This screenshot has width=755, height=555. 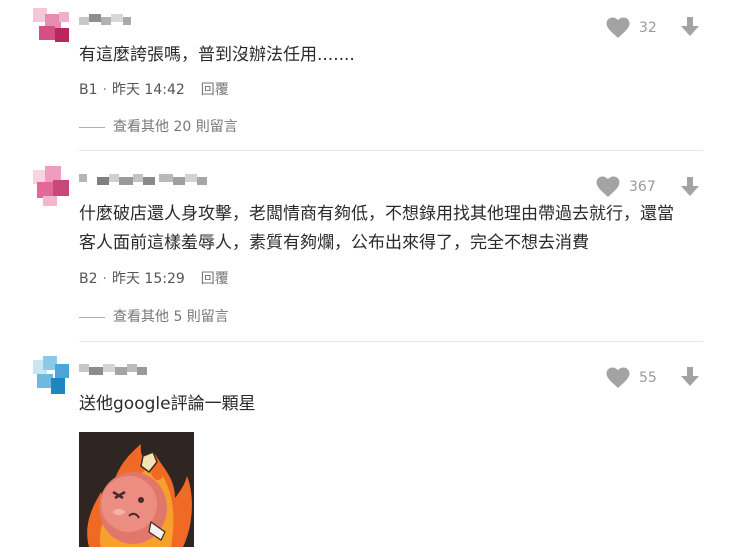 What do you see at coordinates (148, 90) in the screenshot?
I see `timestamp: 昨天 14:42` at bounding box center [148, 90].